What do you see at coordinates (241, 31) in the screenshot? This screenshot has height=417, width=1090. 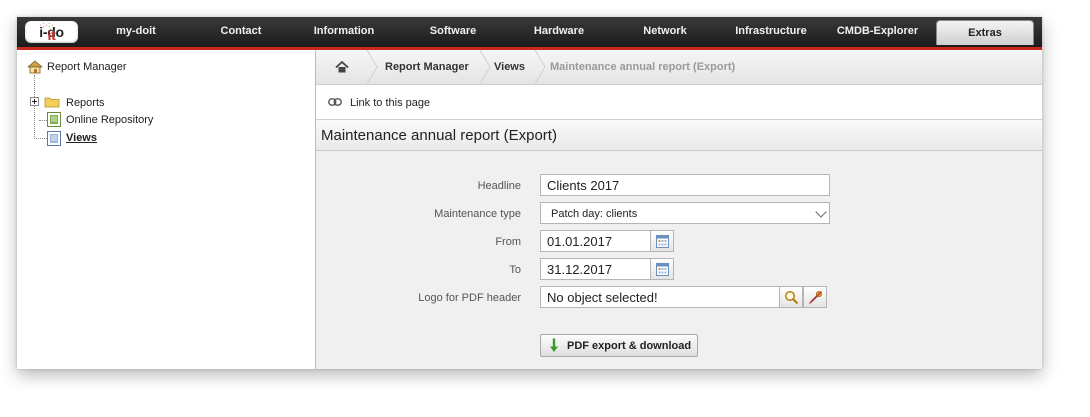 I see `nav-contact: Contact` at bounding box center [241, 31].